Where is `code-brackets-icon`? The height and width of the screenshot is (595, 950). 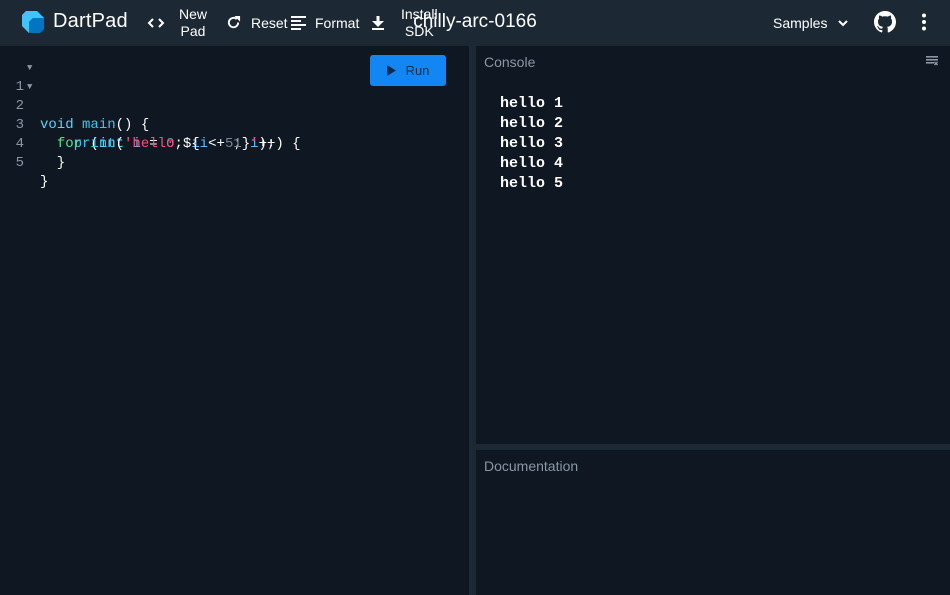 code-brackets-icon is located at coordinates (156, 22).